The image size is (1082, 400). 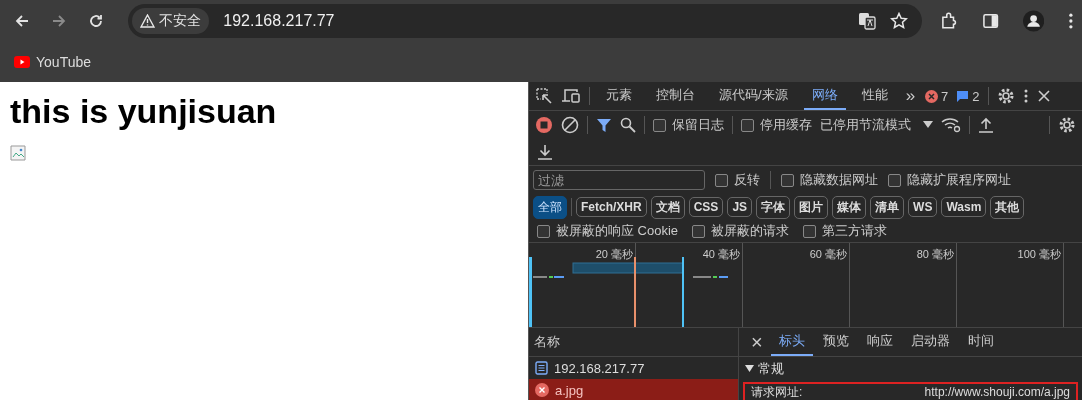 I want to click on field-value: http://www.shouji.com/a.jpg, so click(x=997, y=392).